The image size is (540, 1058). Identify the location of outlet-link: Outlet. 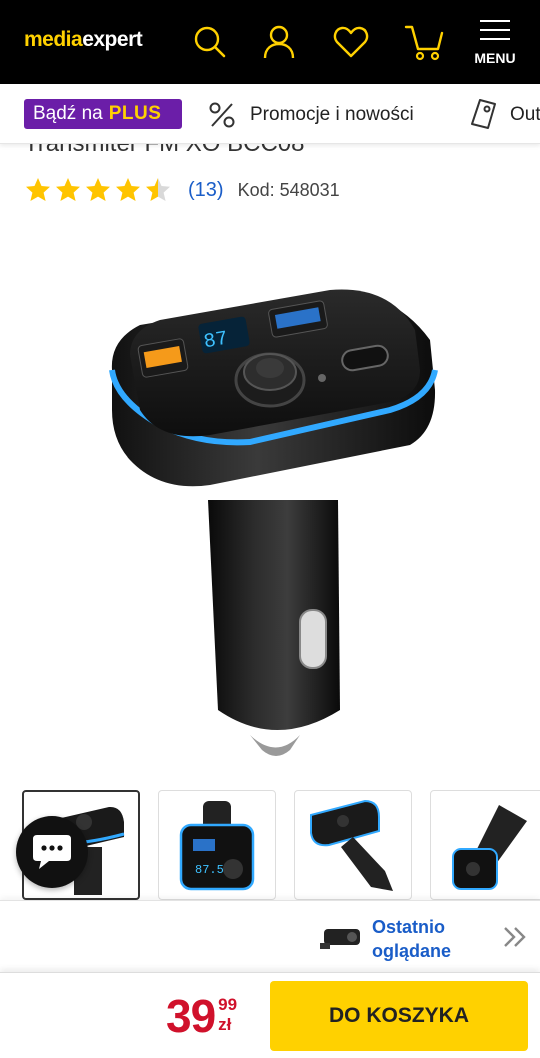
(504, 115).